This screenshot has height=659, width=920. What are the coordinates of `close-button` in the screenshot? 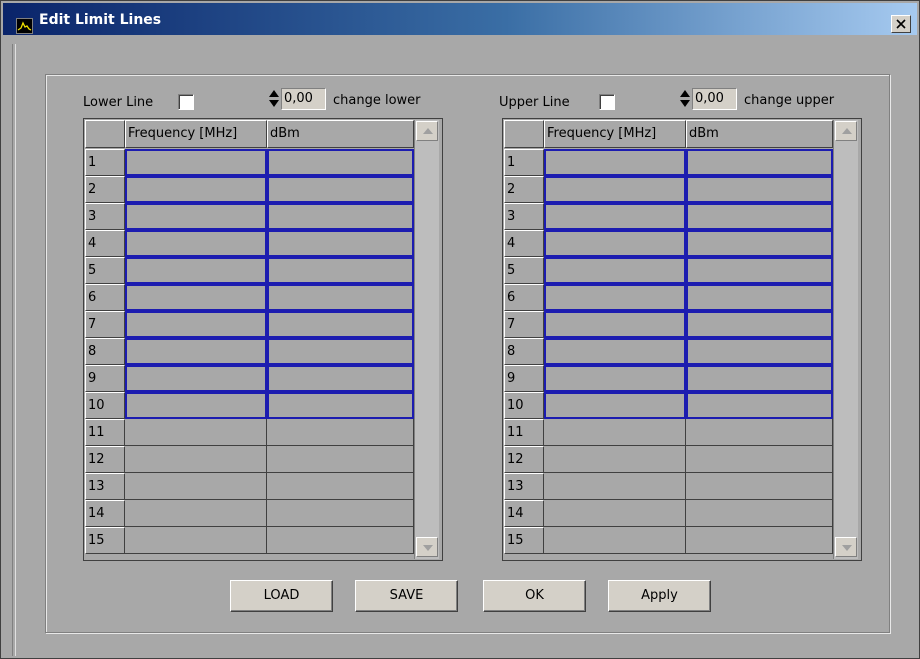 It's located at (901, 24).